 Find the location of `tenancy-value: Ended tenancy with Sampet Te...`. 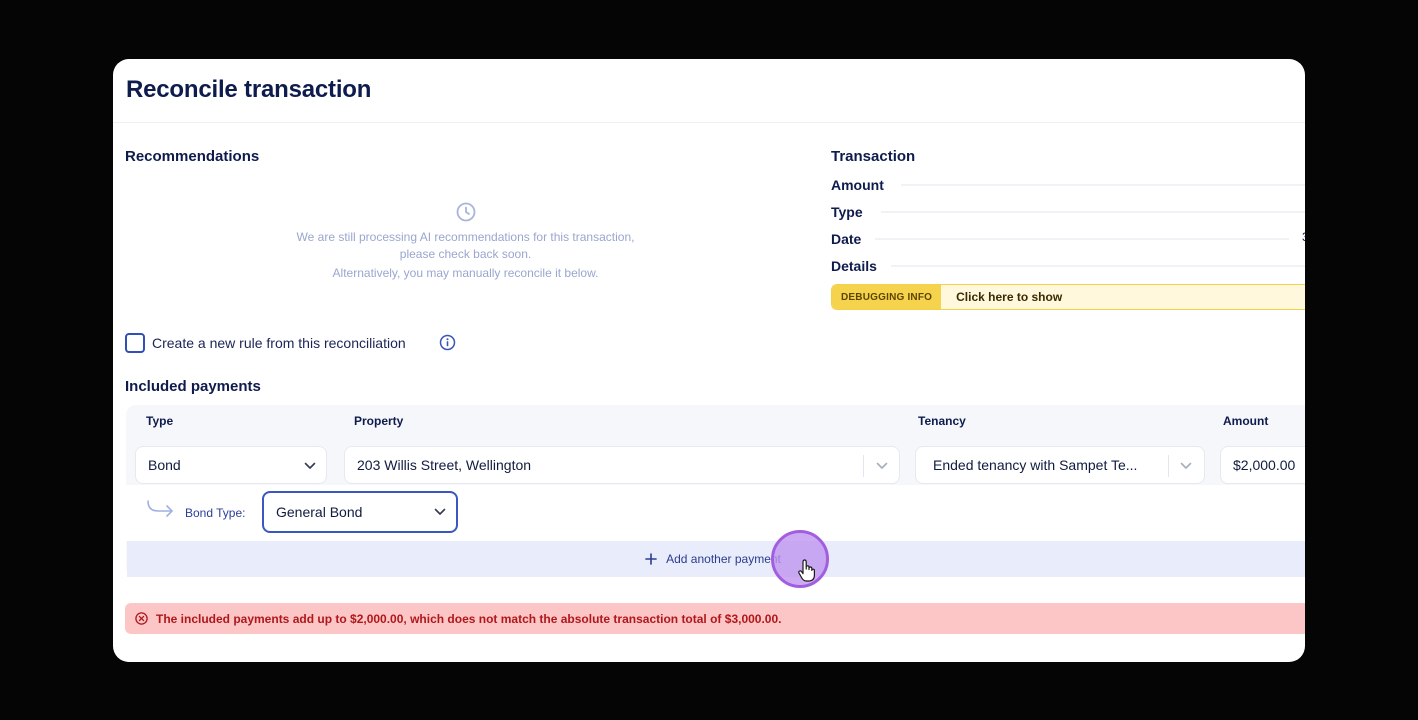

tenancy-value: Ended tenancy with Sampet Te... is located at coordinates (1035, 465).